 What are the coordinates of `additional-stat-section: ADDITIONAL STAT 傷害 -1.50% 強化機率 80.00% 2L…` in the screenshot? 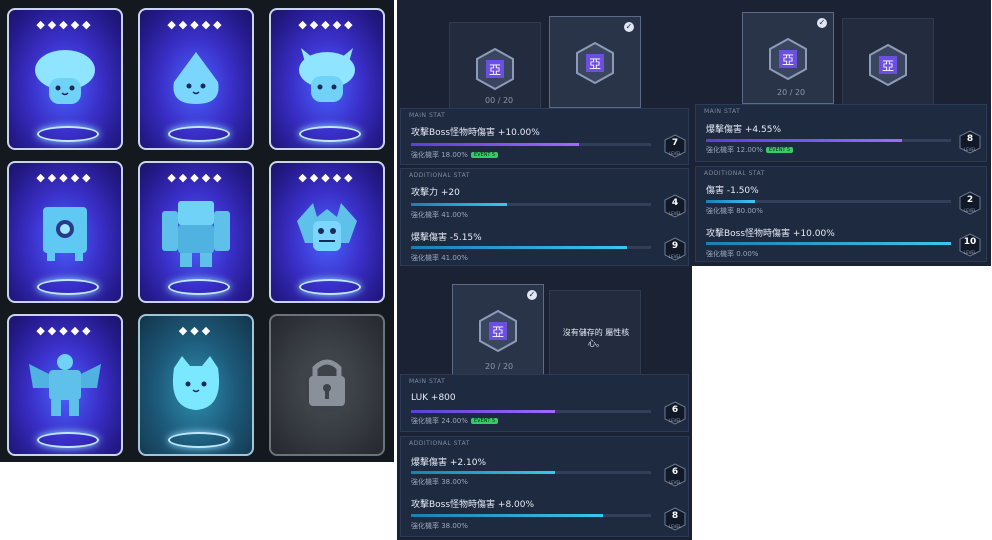 It's located at (841, 214).